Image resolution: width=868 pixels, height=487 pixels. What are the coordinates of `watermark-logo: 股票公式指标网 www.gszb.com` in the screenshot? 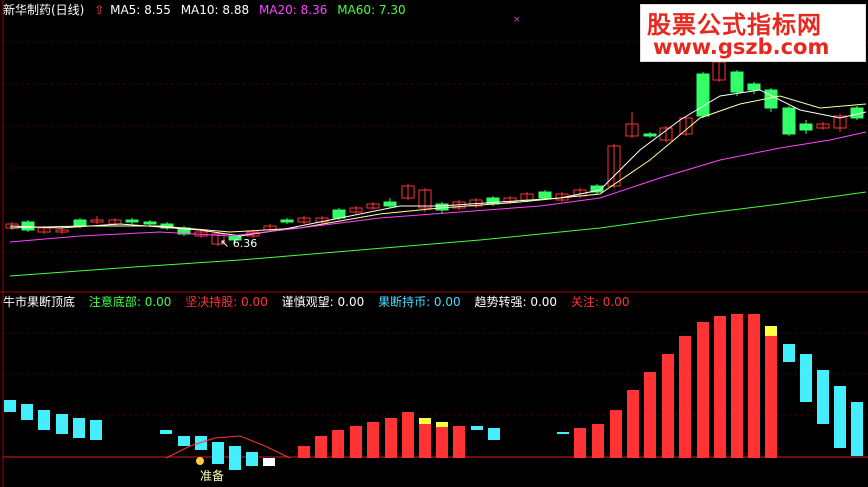 It's located at (753, 33).